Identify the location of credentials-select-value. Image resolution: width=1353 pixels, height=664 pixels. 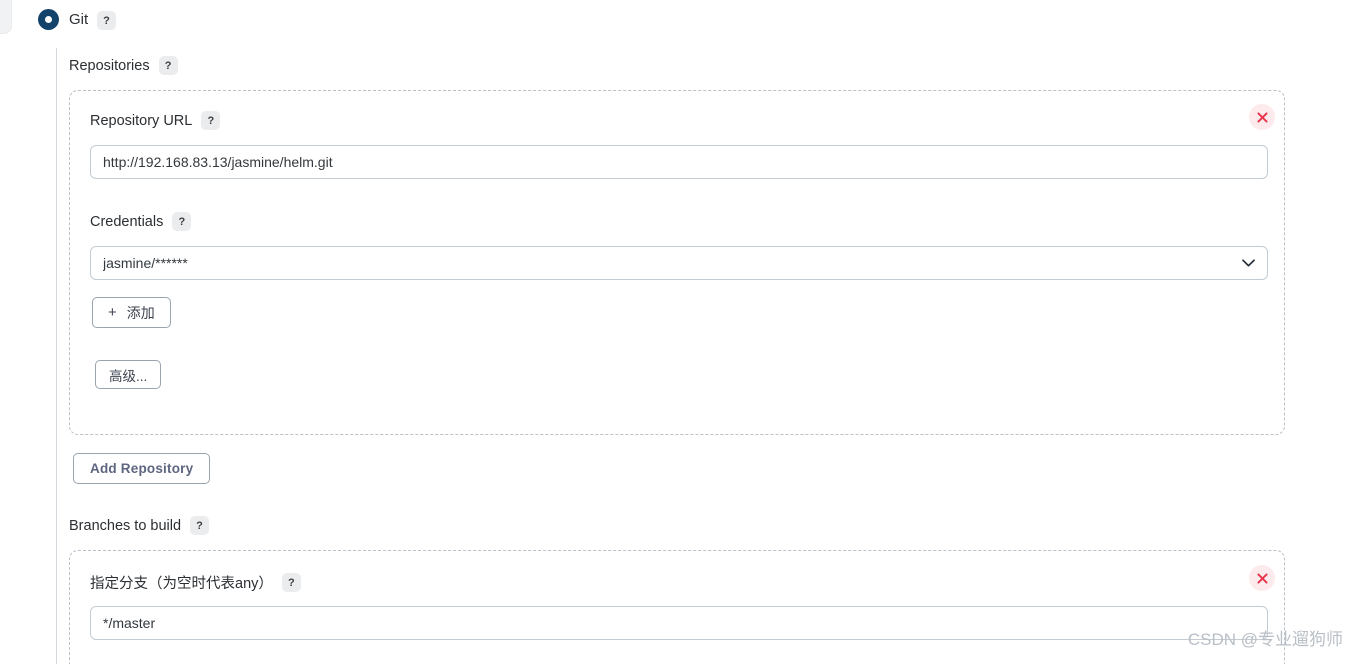
(679, 263).